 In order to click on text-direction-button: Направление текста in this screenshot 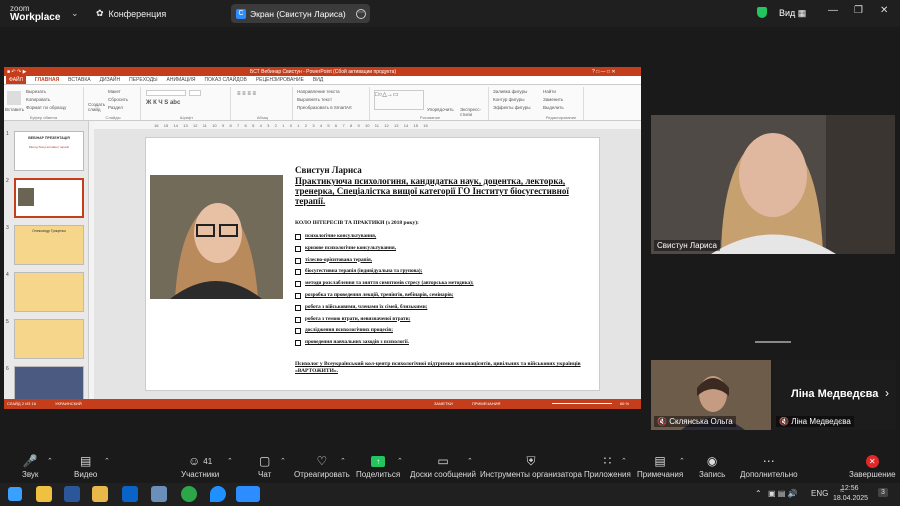, I will do `click(318, 91)`.